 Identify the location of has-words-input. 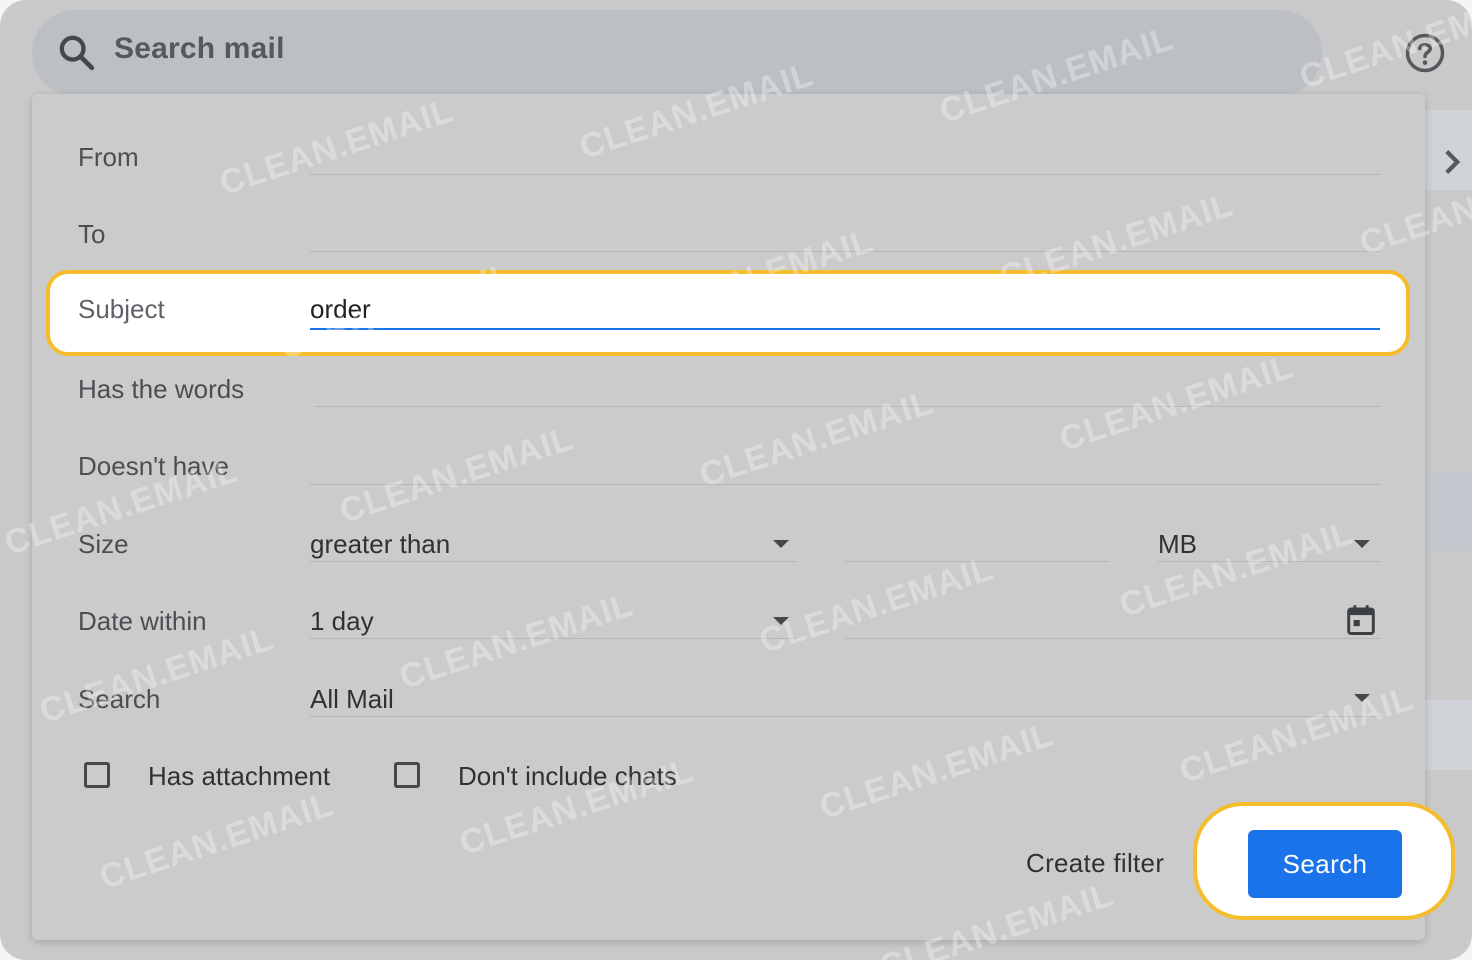
(847, 406).